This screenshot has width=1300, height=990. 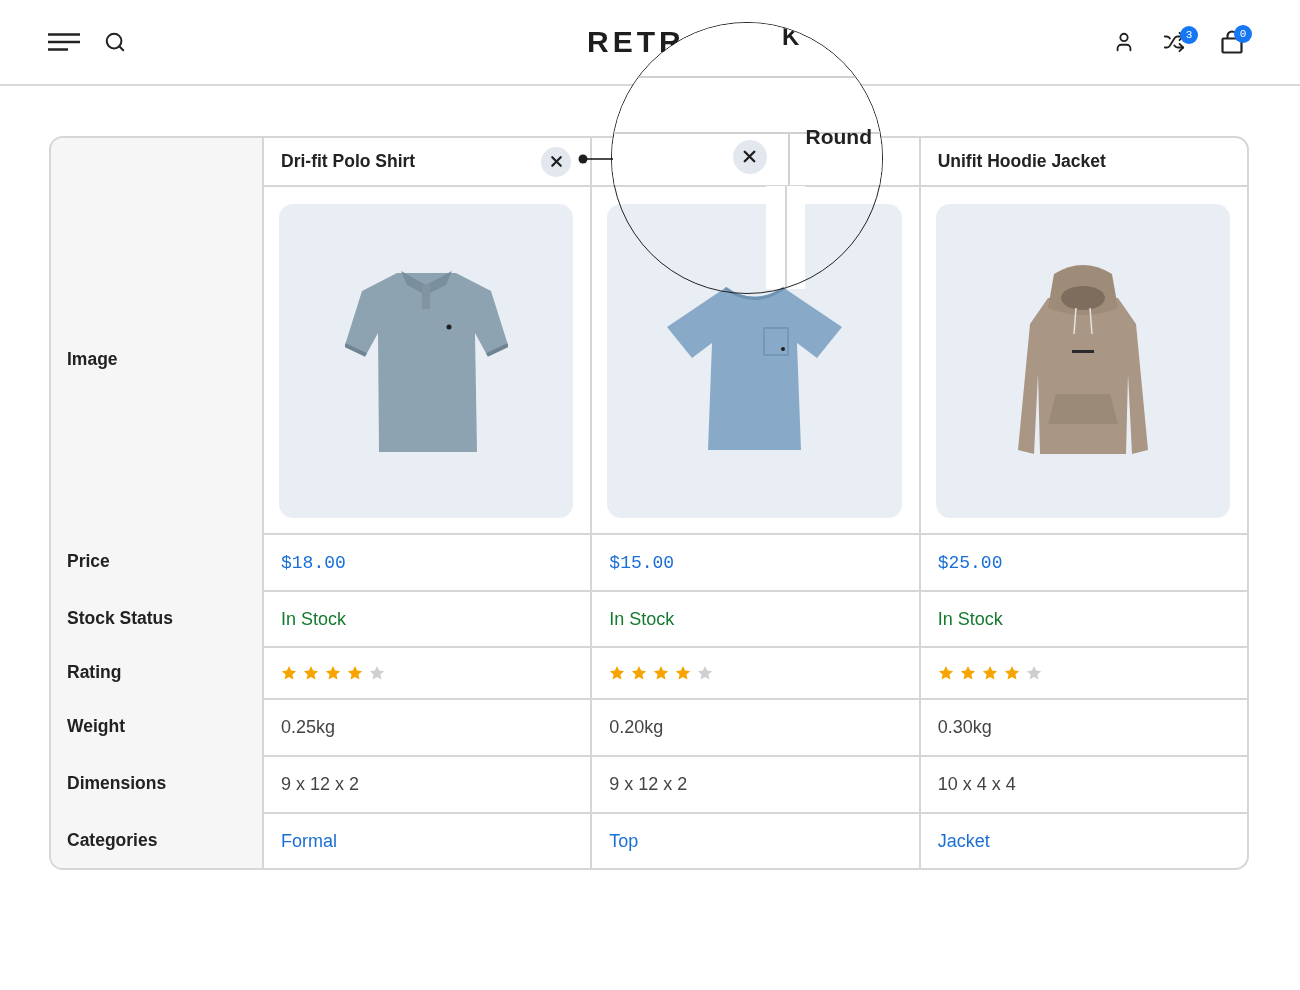 I want to click on dimensions-text: 10 x 4 x 4, so click(x=976, y=784).